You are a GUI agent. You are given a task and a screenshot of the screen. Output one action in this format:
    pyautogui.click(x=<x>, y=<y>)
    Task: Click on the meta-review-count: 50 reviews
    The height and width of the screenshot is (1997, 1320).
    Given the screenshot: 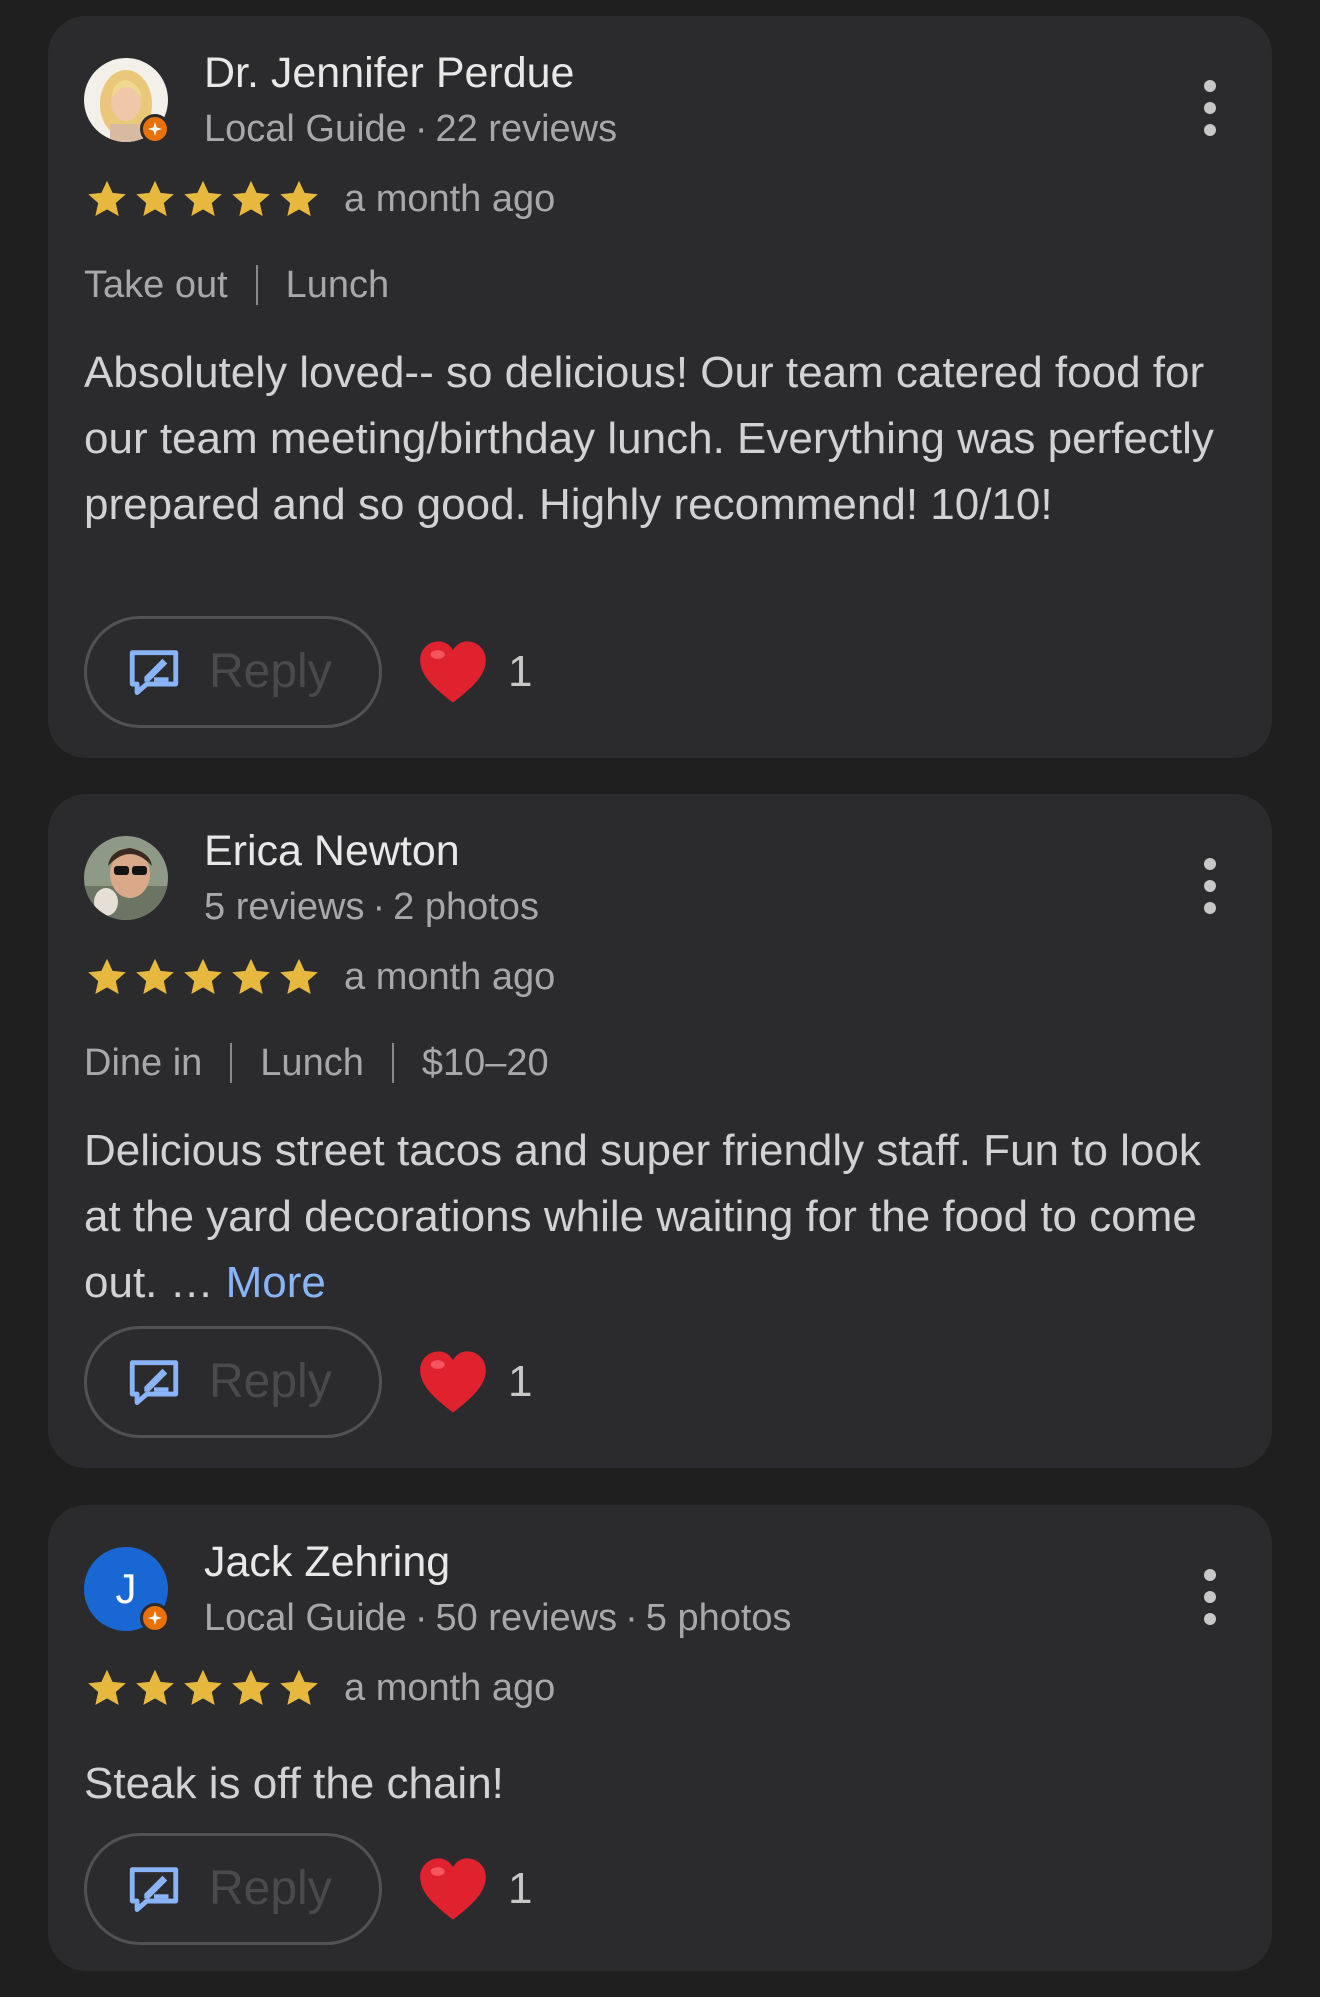 What is the action you would take?
    pyautogui.click(x=526, y=1618)
    